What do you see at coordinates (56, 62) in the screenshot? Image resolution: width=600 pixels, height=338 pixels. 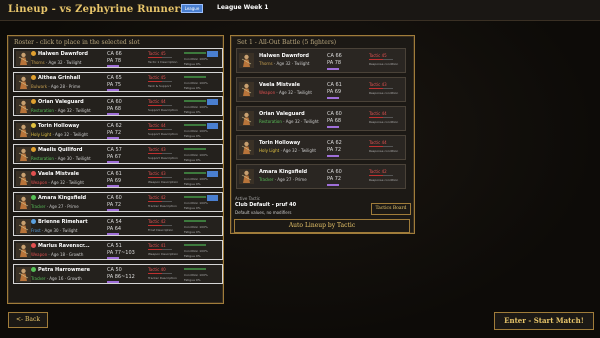 I see `fighter-subline: Thorns · Age 32 · Twilight` at bounding box center [56, 62].